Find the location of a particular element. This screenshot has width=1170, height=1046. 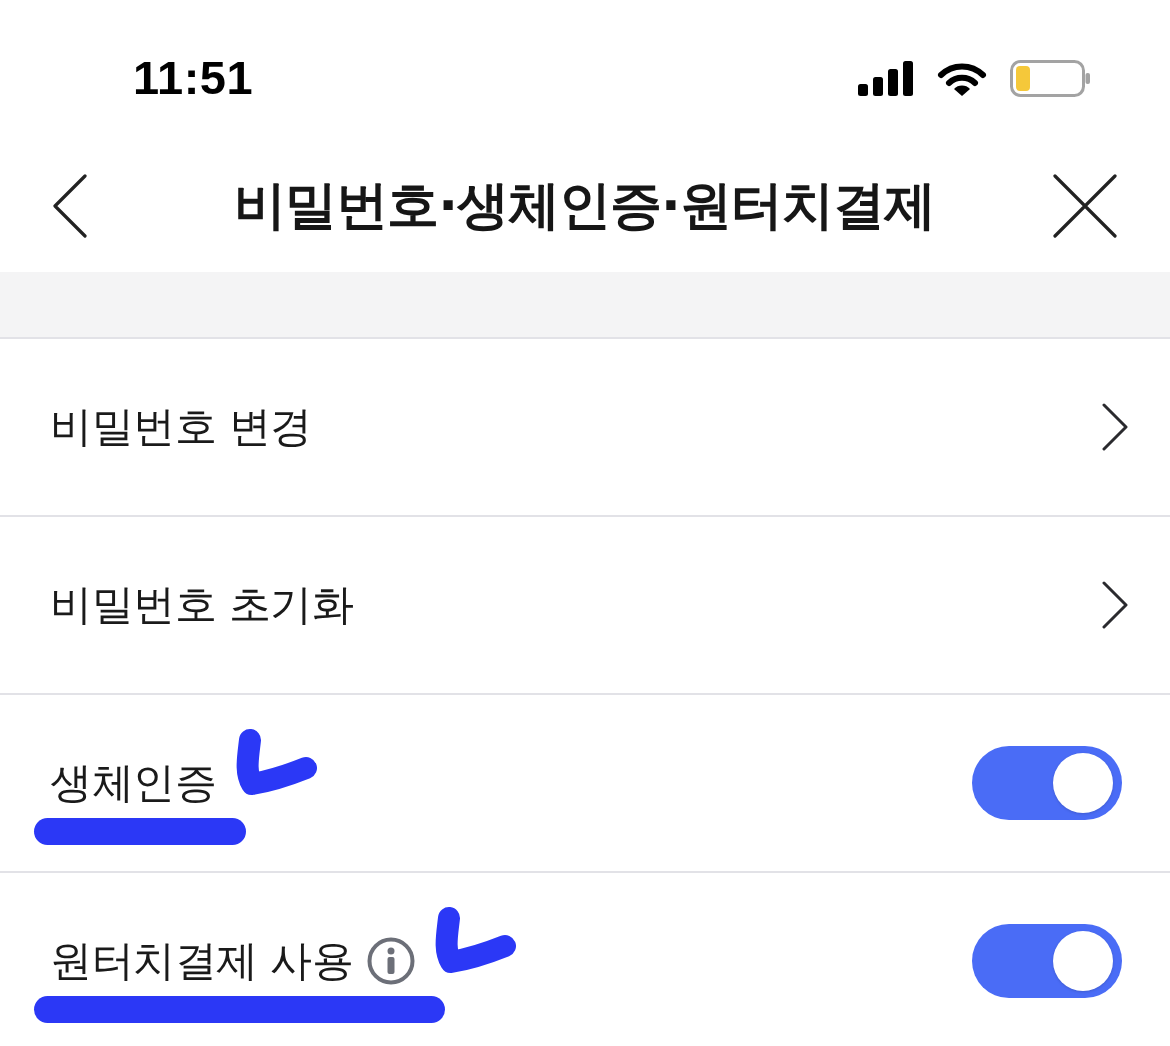

close-button is located at coordinates (1085, 206).